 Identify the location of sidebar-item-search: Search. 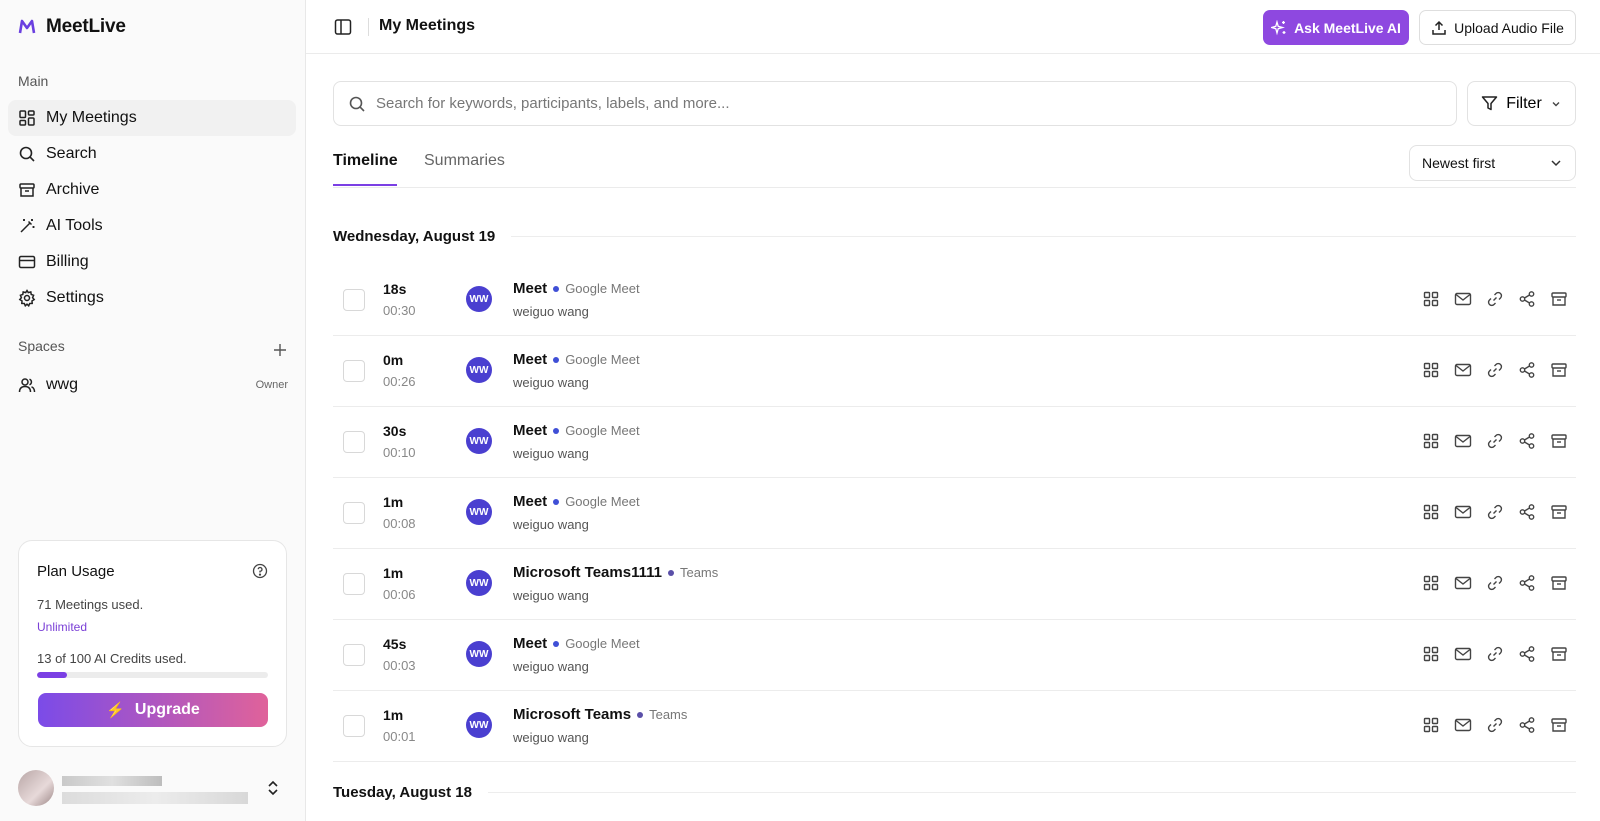
(152, 154).